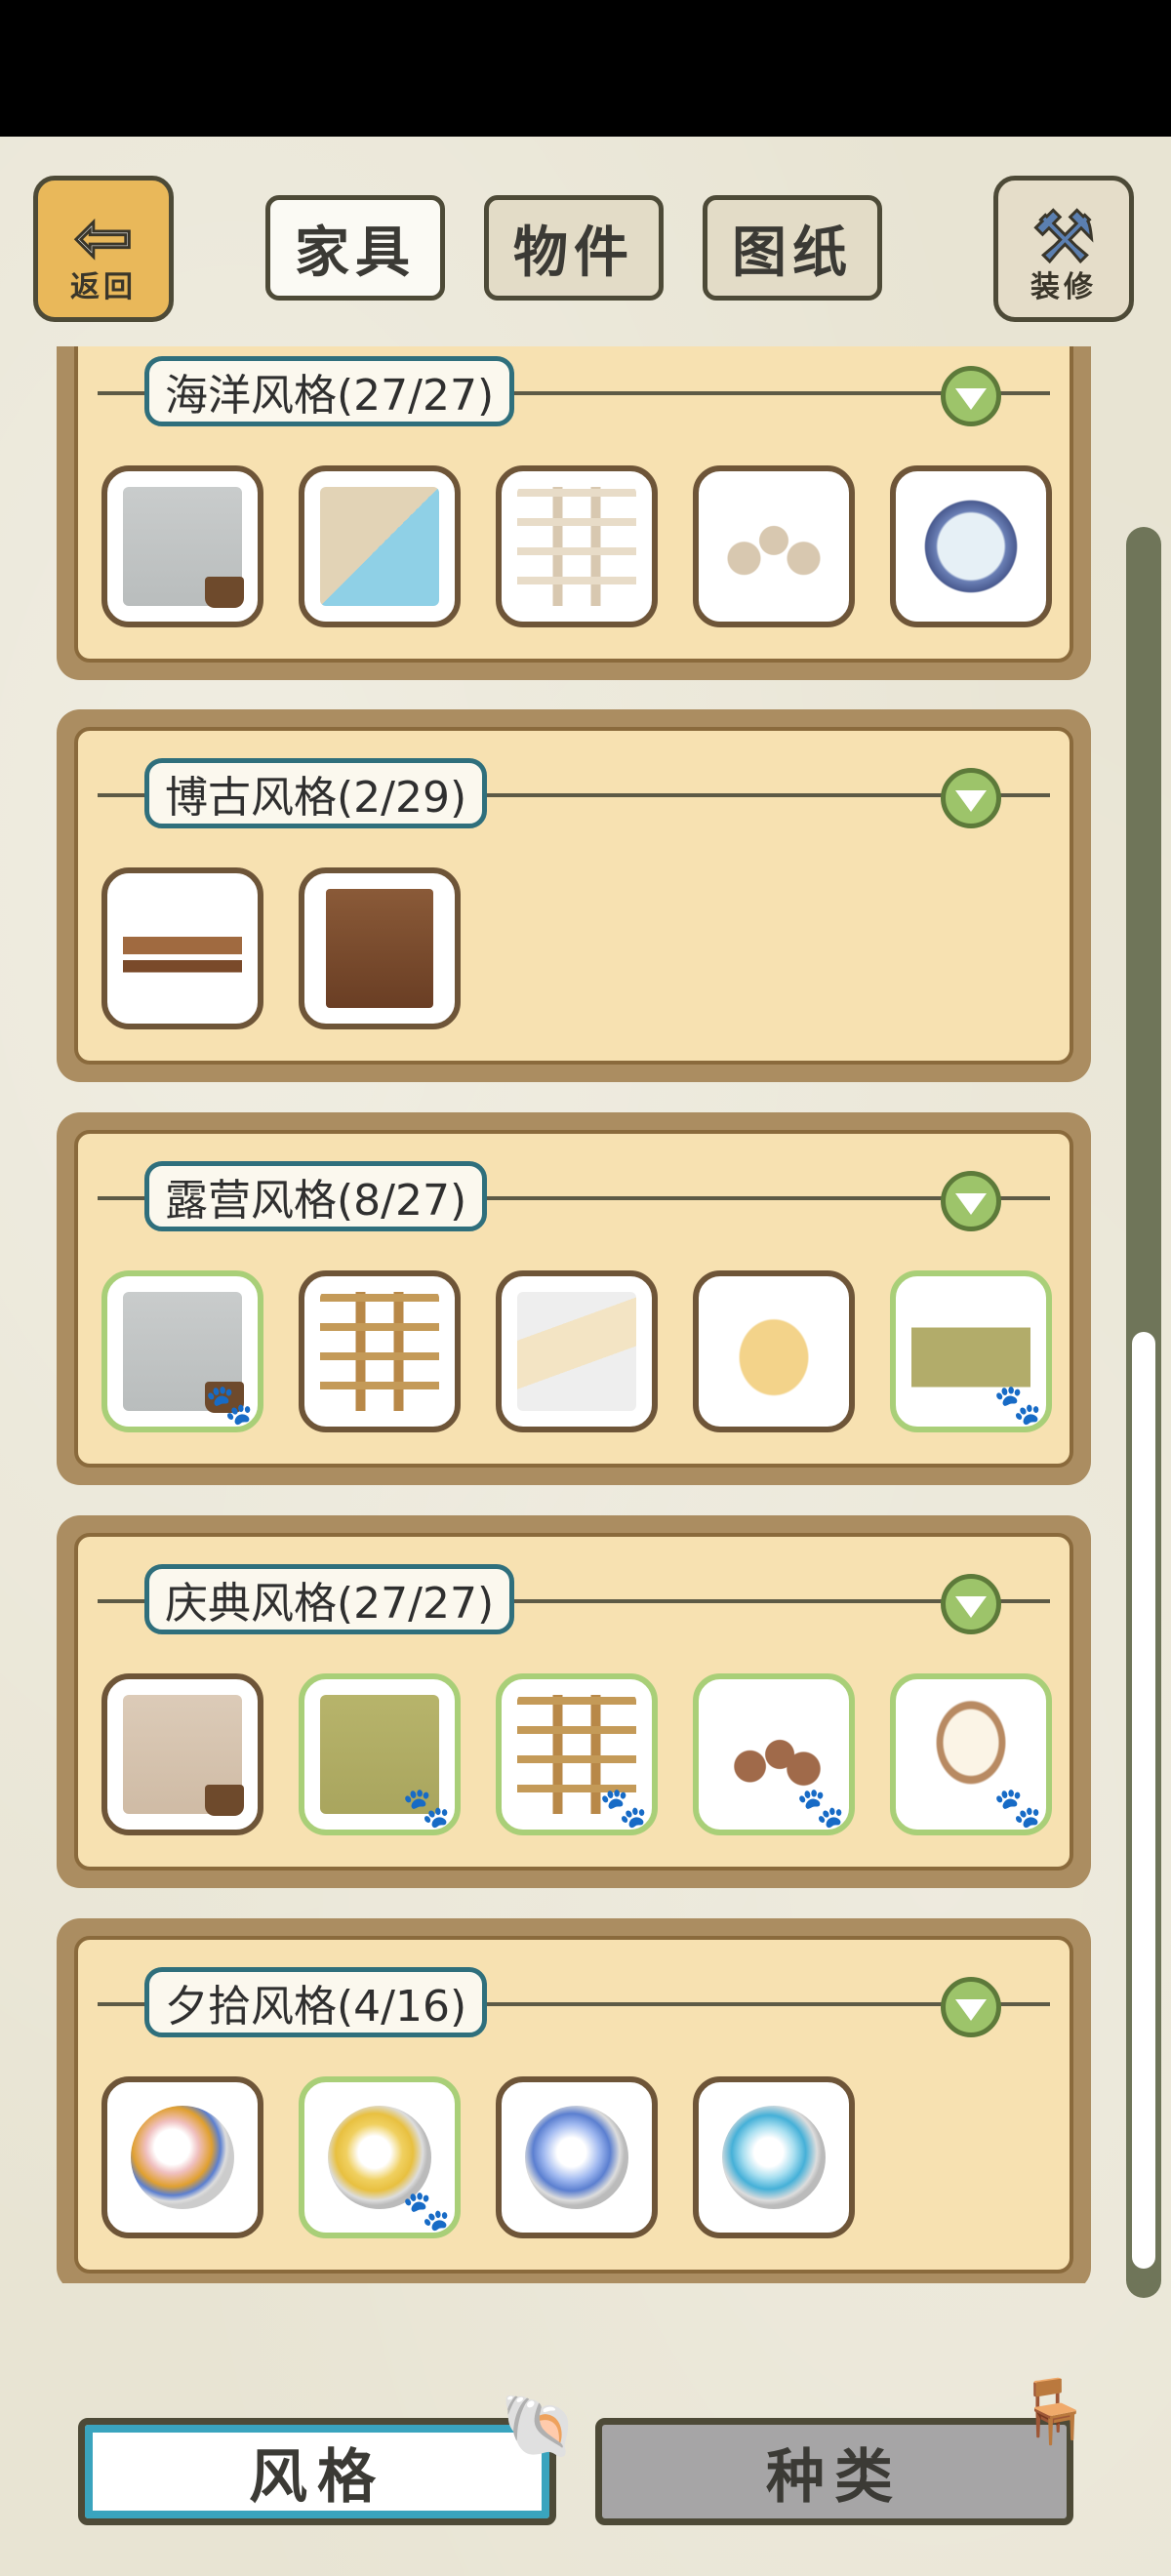 The image size is (1171, 2576). What do you see at coordinates (792, 253) in the screenshot?
I see `tab-blueprint-label: 图纸` at bounding box center [792, 253].